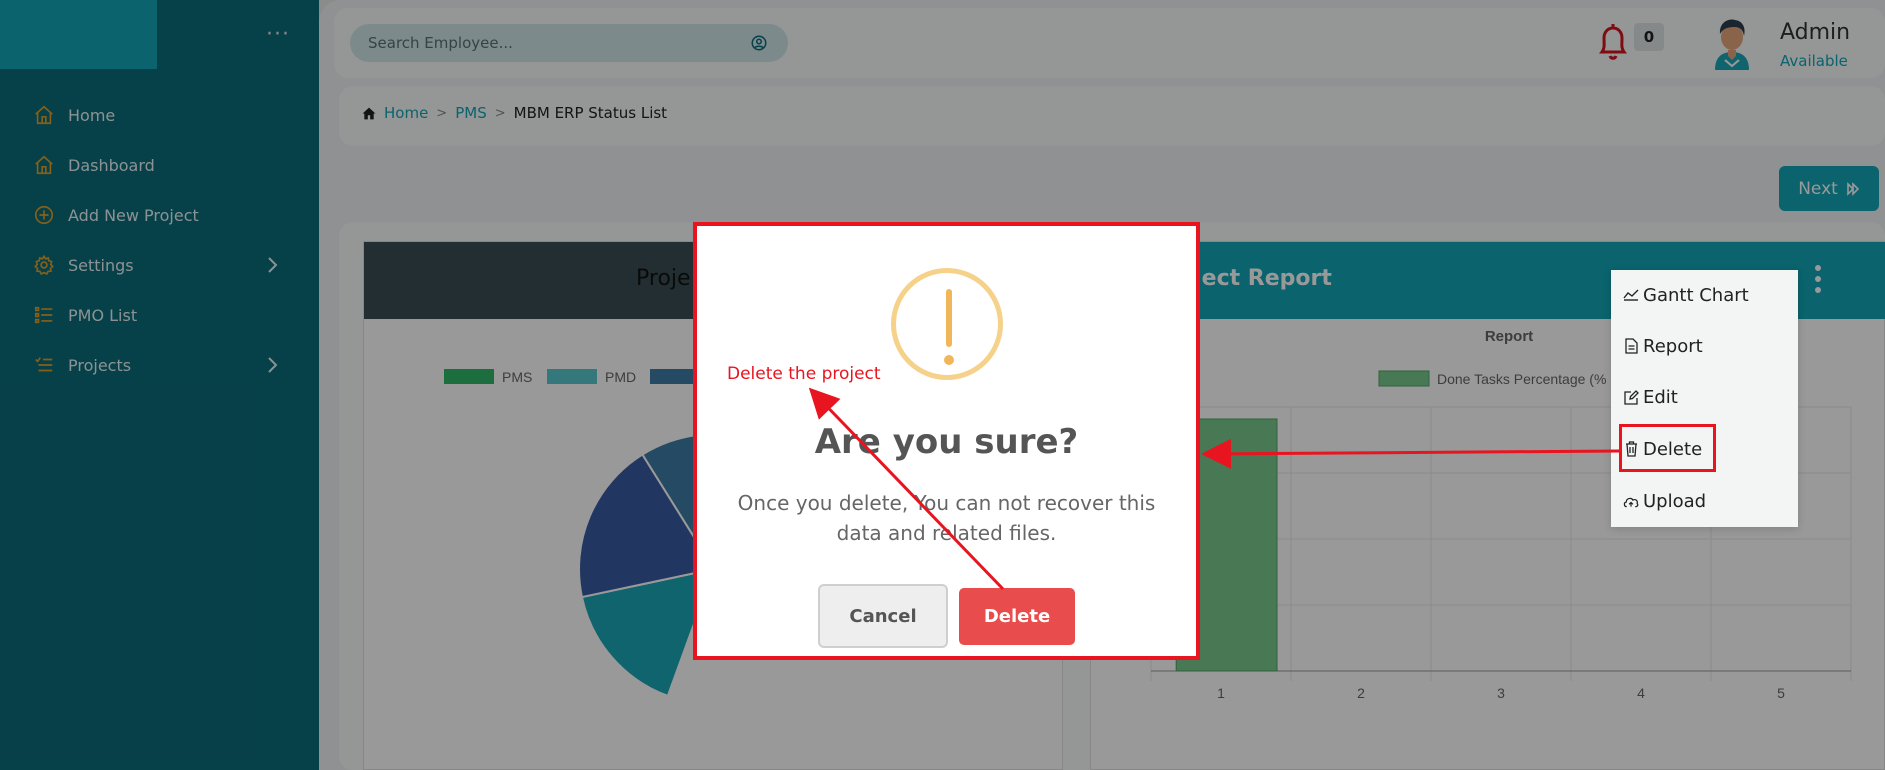 This screenshot has width=1885, height=770. Describe the element at coordinates (1631, 295) in the screenshot. I see `chart-line-icon` at that location.